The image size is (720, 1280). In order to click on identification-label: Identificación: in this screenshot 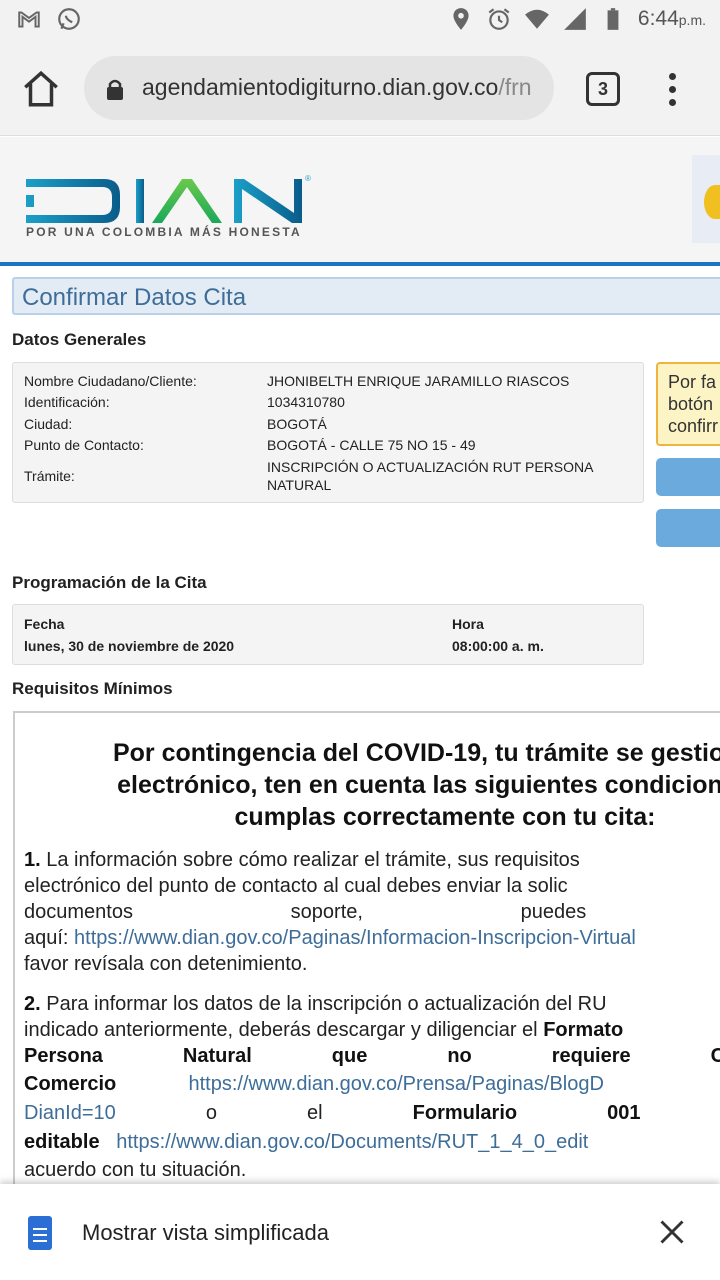, I will do `click(67, 402)`.